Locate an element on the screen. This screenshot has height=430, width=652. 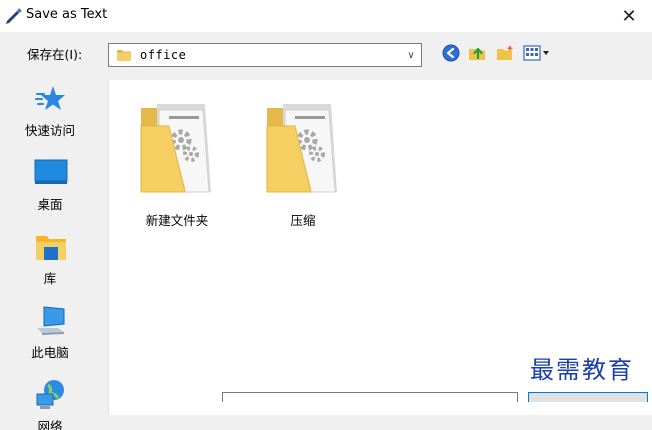
back-arrow-icon is located at coordinates (451, 54).